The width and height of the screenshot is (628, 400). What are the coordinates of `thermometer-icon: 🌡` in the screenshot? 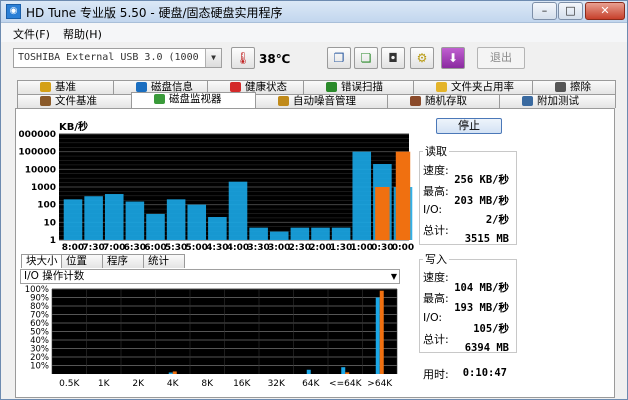 It's located at (243, 58).